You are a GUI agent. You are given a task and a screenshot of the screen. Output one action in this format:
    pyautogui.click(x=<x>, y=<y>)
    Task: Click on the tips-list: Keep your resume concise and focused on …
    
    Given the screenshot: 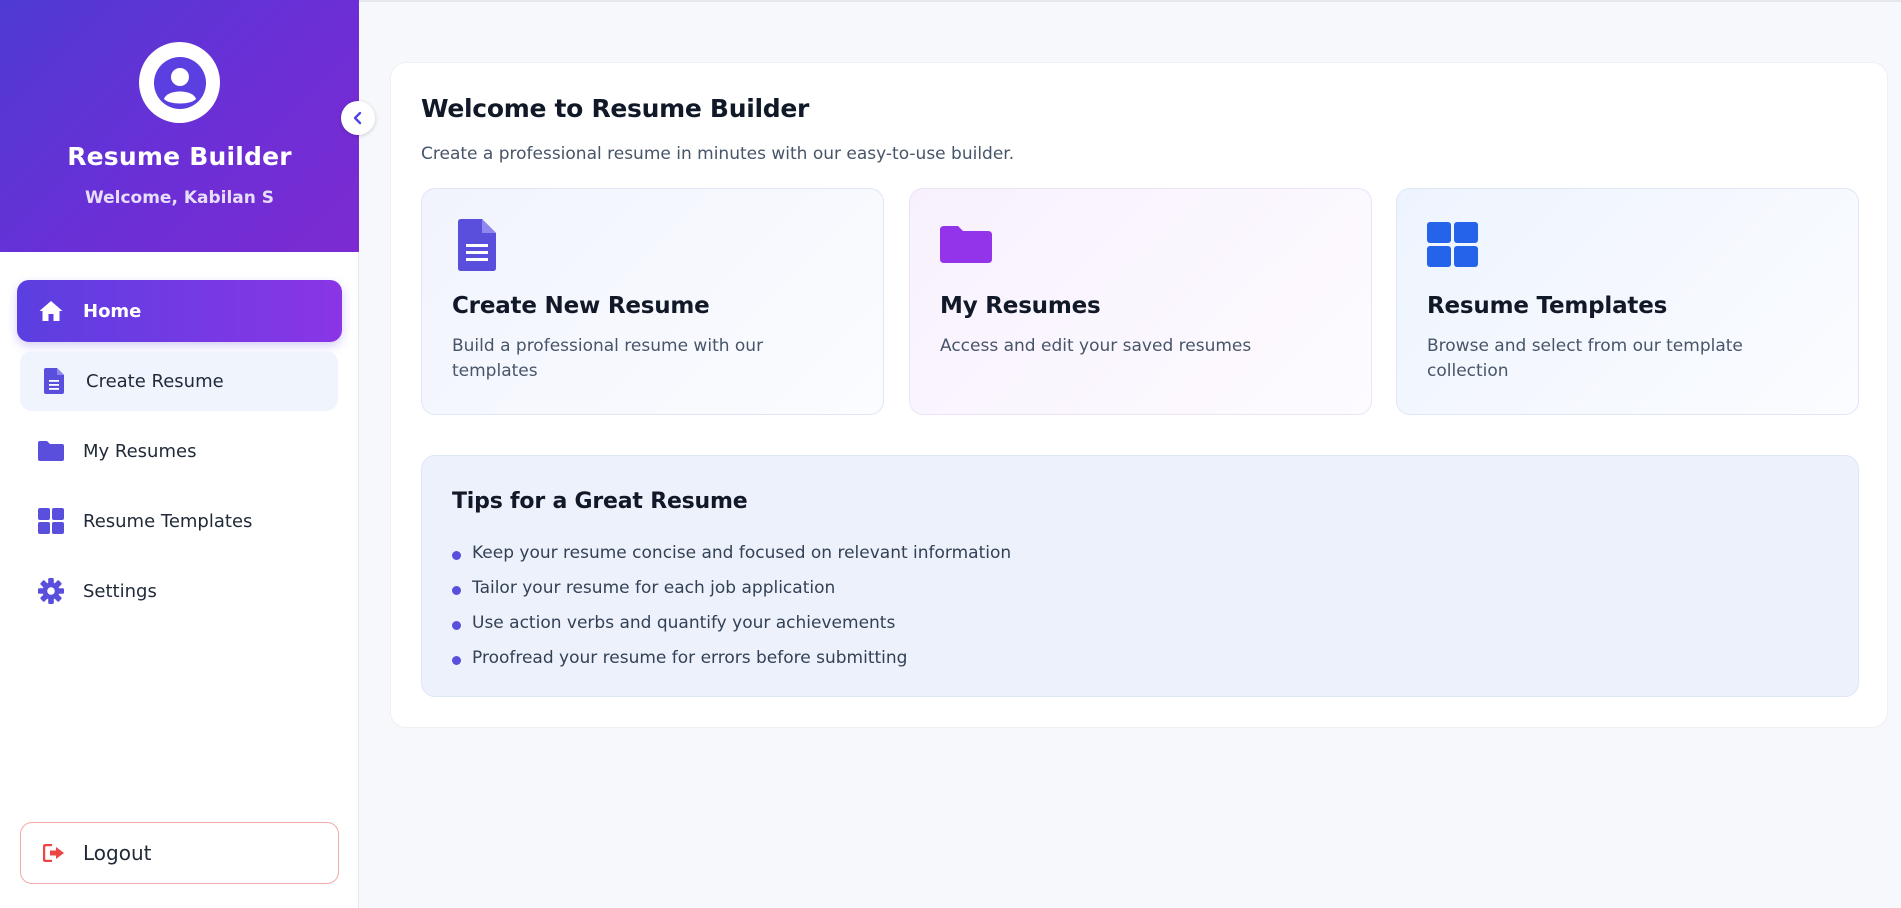 What is the action you would take?
    pyautogui.click(x=731, y=606)
    